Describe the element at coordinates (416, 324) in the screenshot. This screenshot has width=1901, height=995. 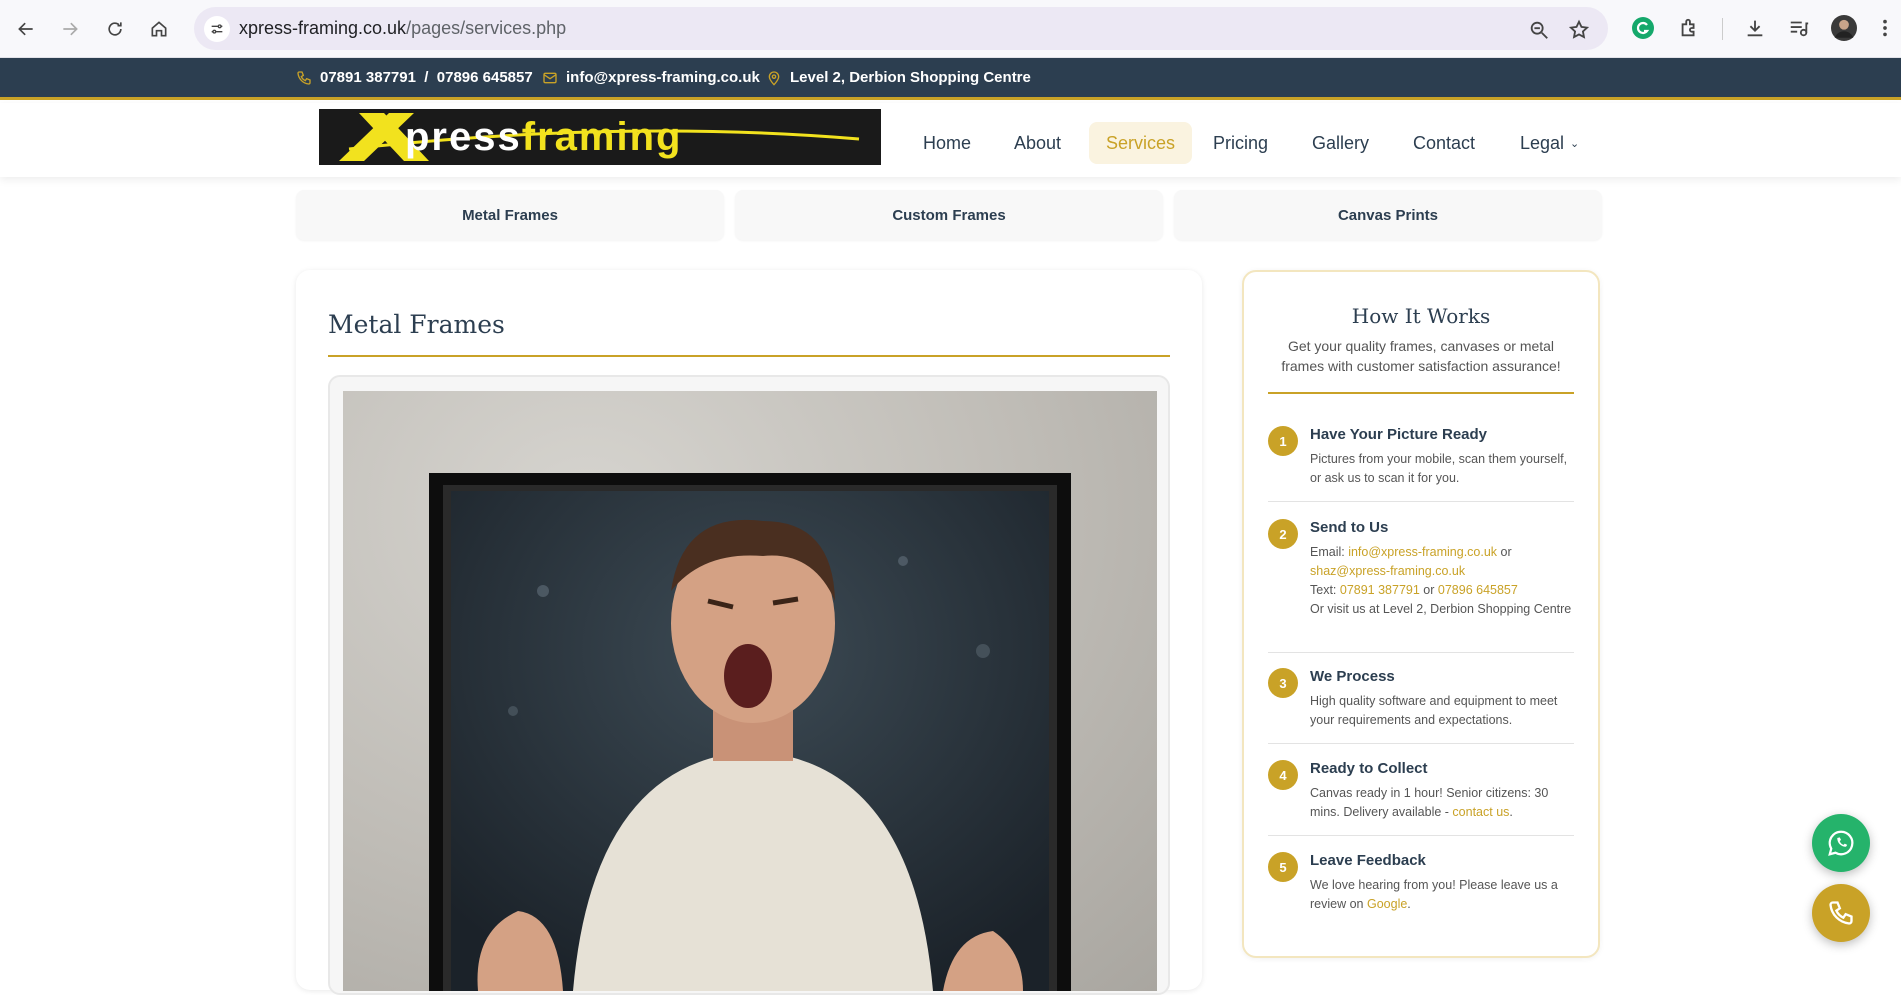
I see `service-title: Metal Frames` at that location.